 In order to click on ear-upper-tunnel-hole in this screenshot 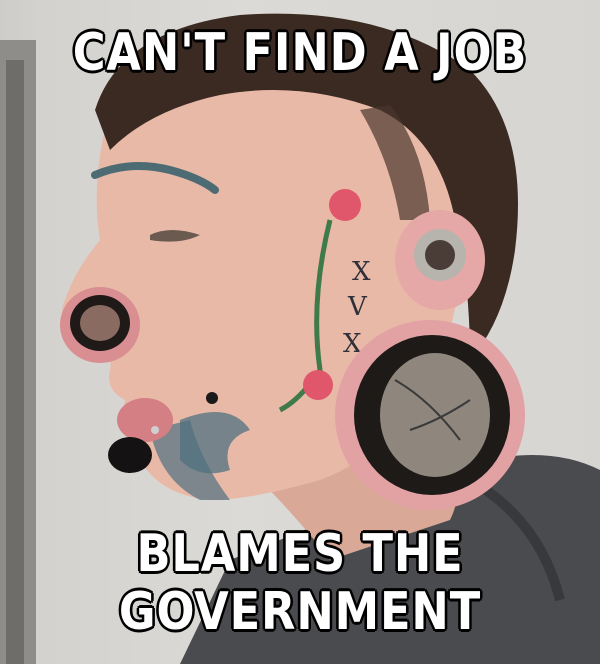, I will do `click(440, 255)`.